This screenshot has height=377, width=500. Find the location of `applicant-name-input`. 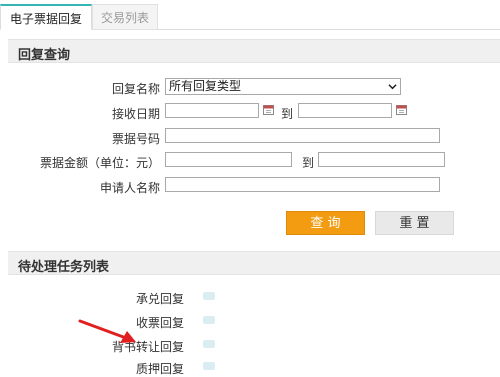

applicant-name-input is located at coordinates (302, 184).